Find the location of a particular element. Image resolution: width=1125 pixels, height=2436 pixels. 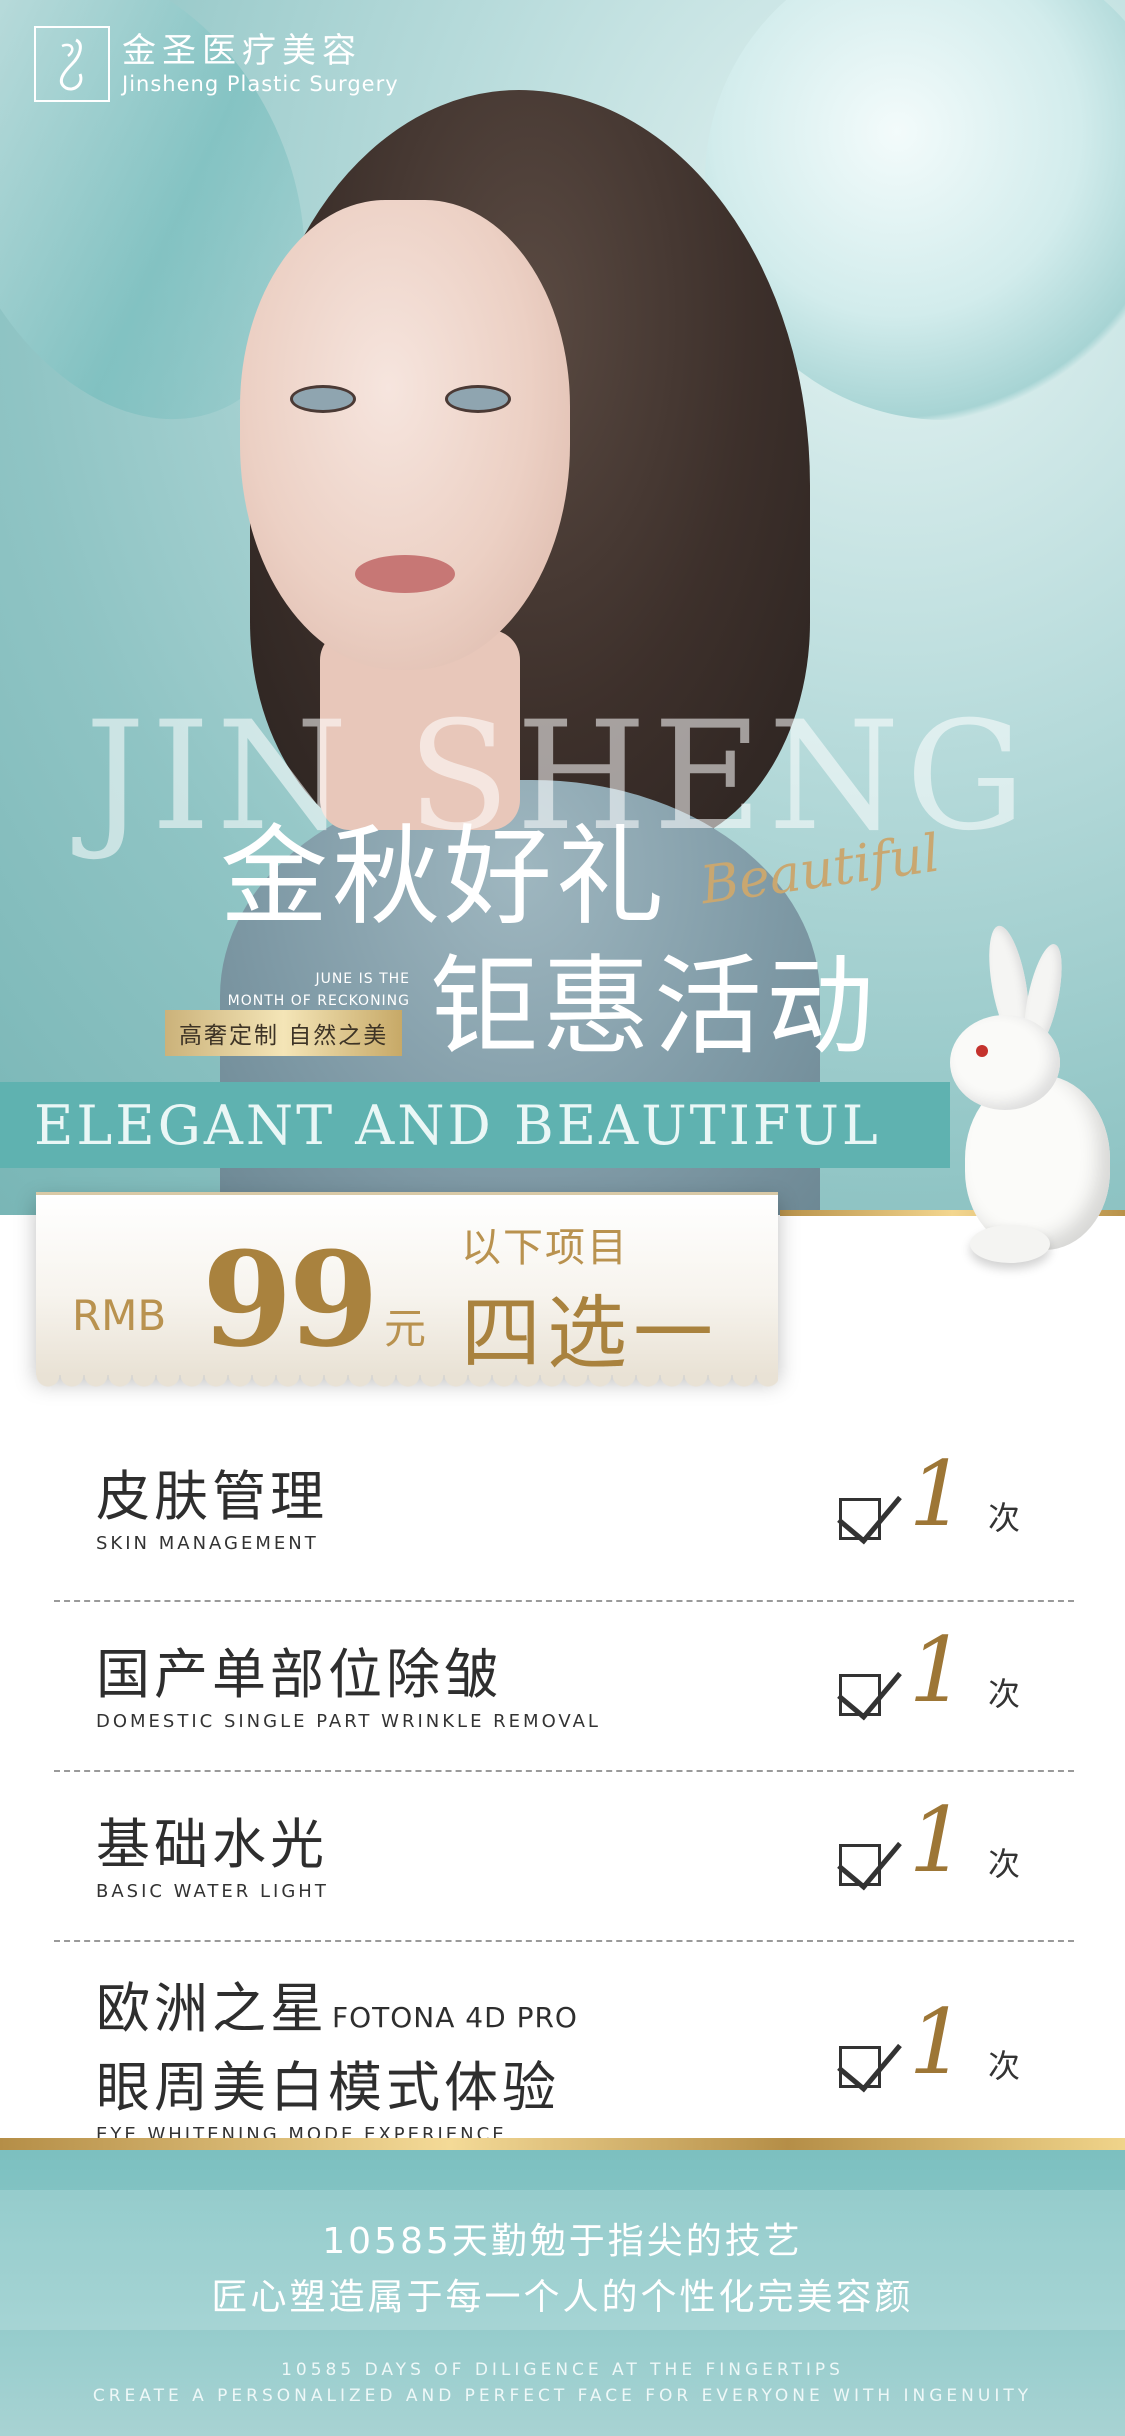

price-choice: 四选一 is located at coordinates (590, 1333).